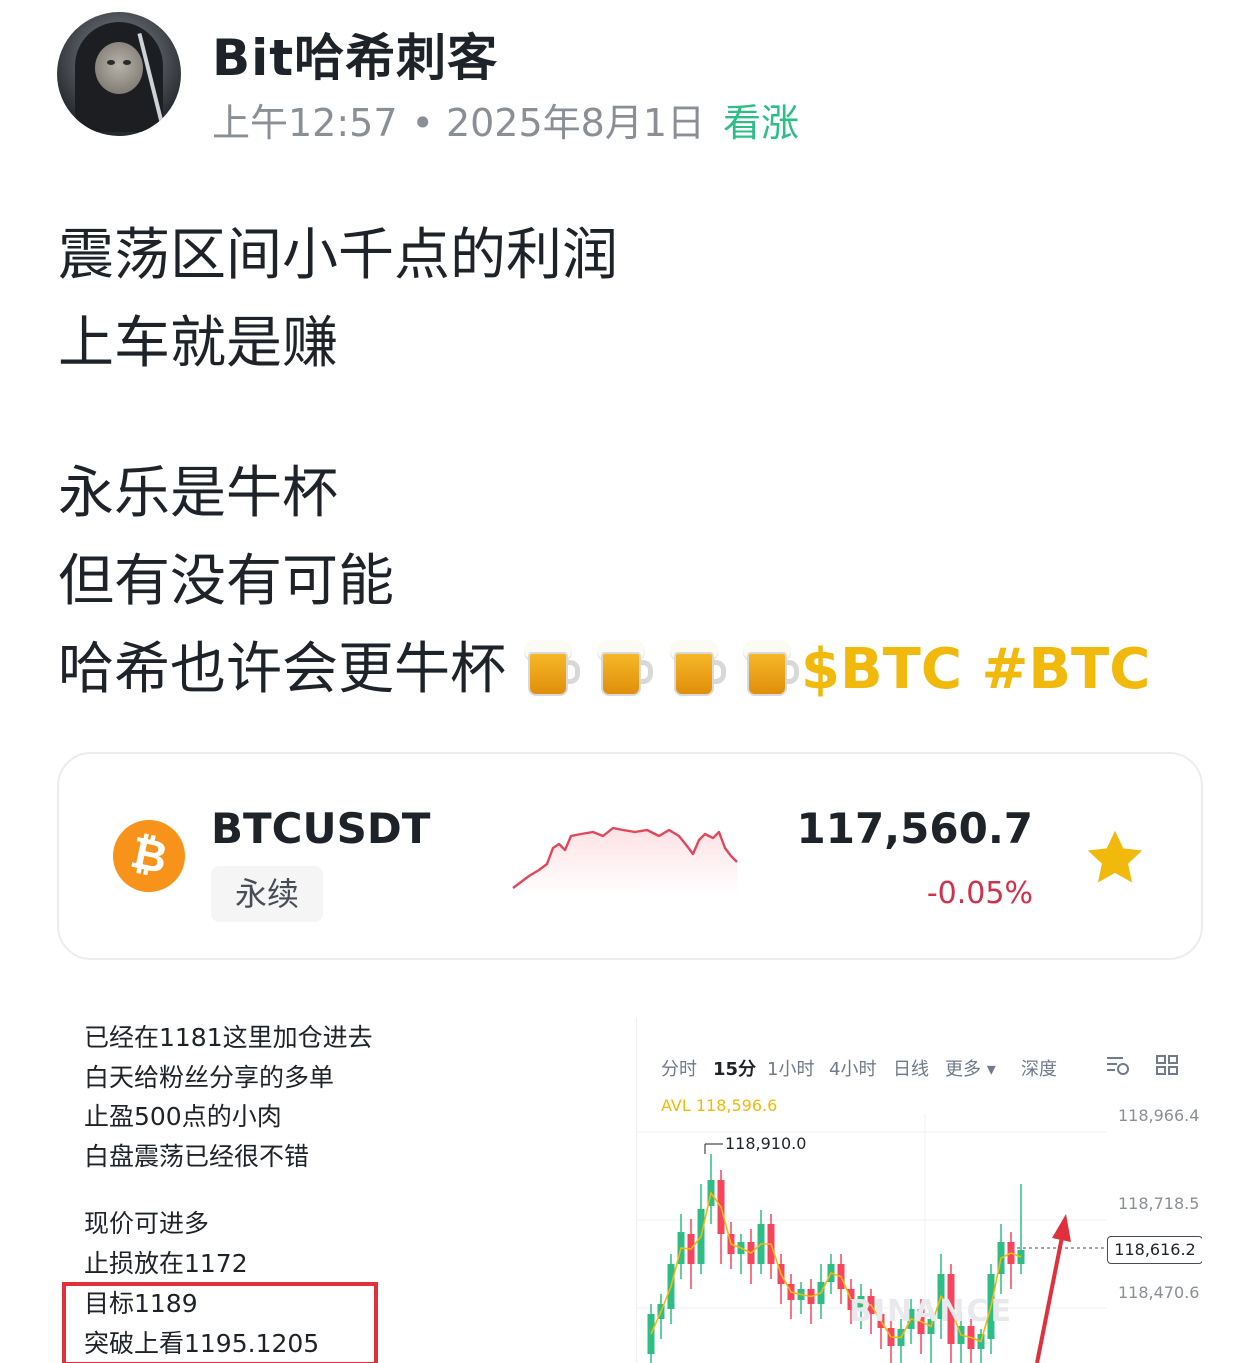 Image resolution: width=1260 pixels, height=1363 pixels. Describe the element at coordinates (979, 893) in the screenshot. I see `ticker-change: -0.05%` at that location.